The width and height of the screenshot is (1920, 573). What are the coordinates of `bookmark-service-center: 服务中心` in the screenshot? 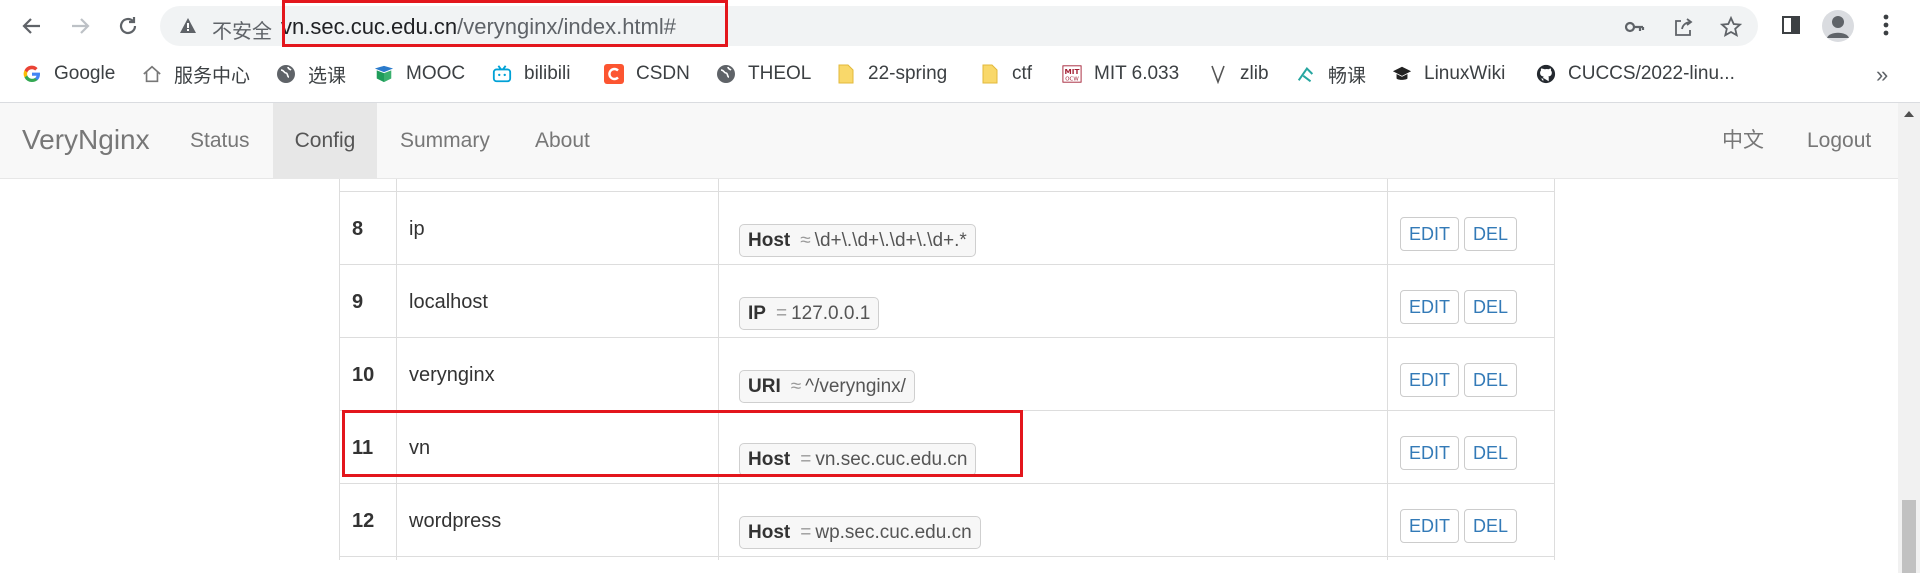 It's located at (196, 74).